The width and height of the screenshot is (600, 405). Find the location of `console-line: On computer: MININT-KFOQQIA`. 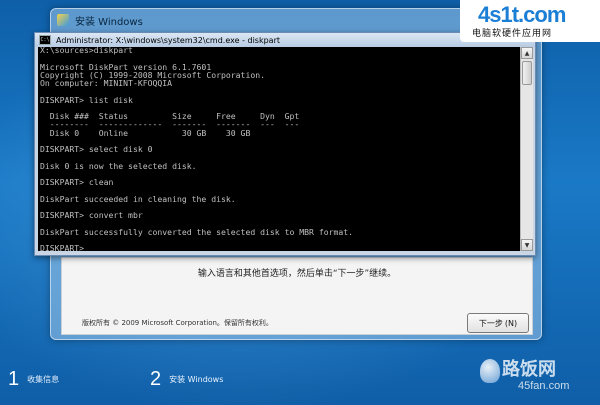

console-line: On computer: MININT-KFOQQIA is located at coordinates (106, 83).